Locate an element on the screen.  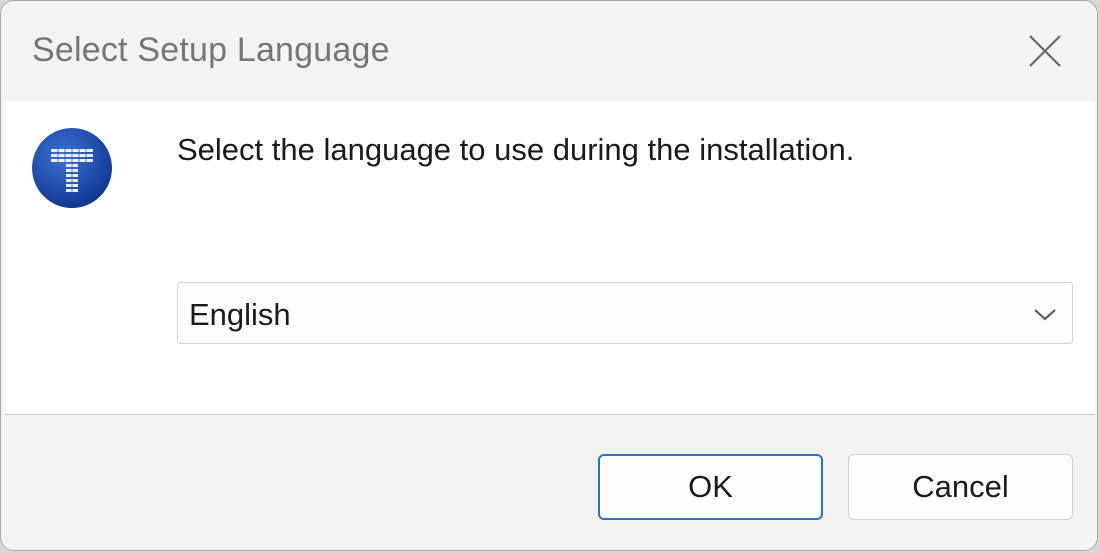
chevron-down-icon is located at coordinates (1045, 315).